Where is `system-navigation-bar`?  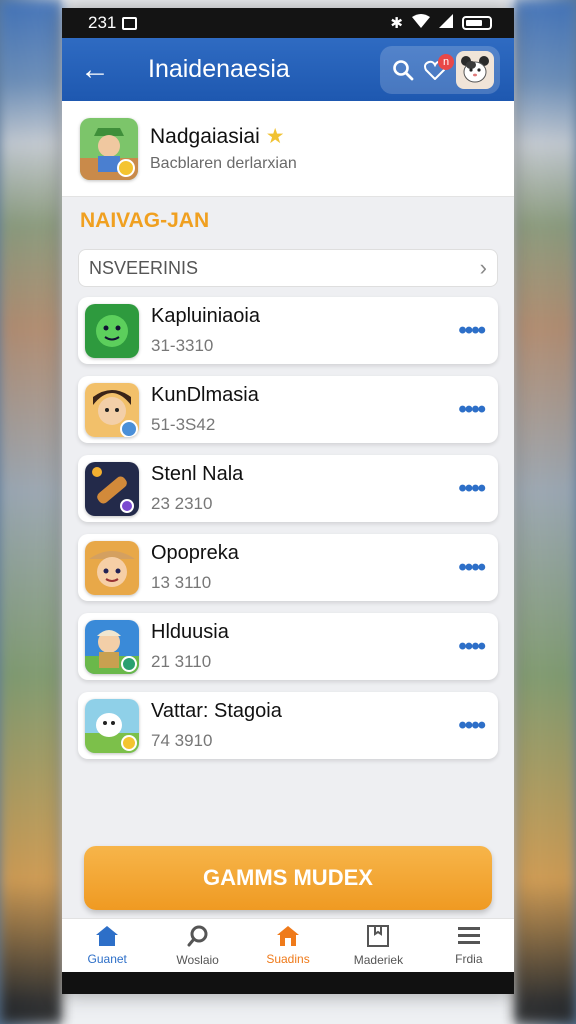
system-navigation-bar is located at coordinates (288, 983).